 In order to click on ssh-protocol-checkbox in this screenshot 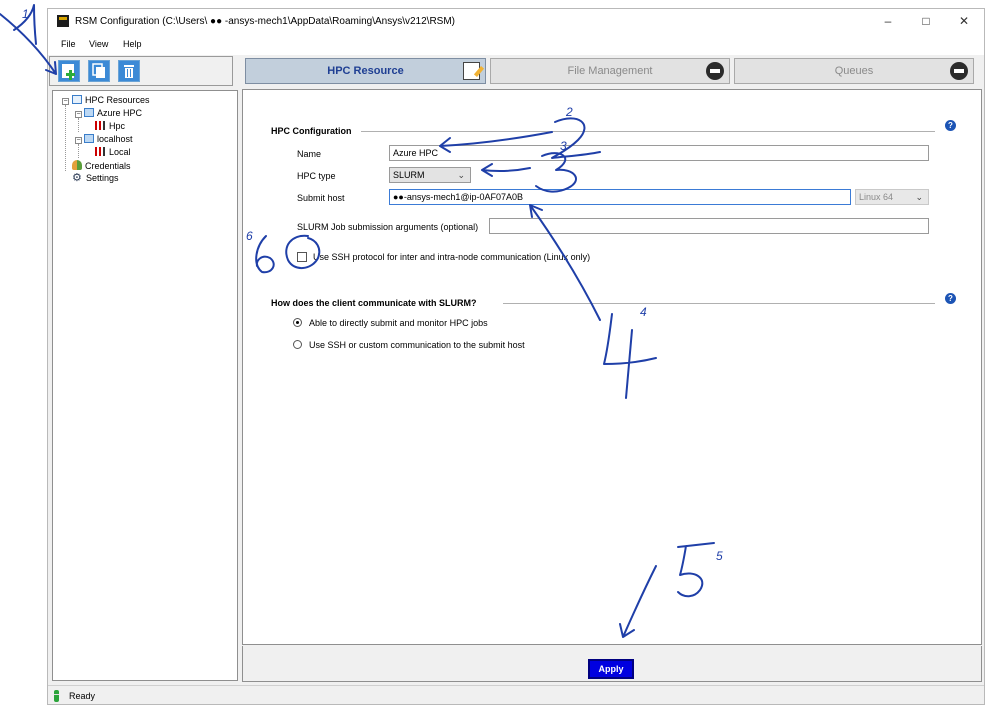, I will do `click(302, 257)`.